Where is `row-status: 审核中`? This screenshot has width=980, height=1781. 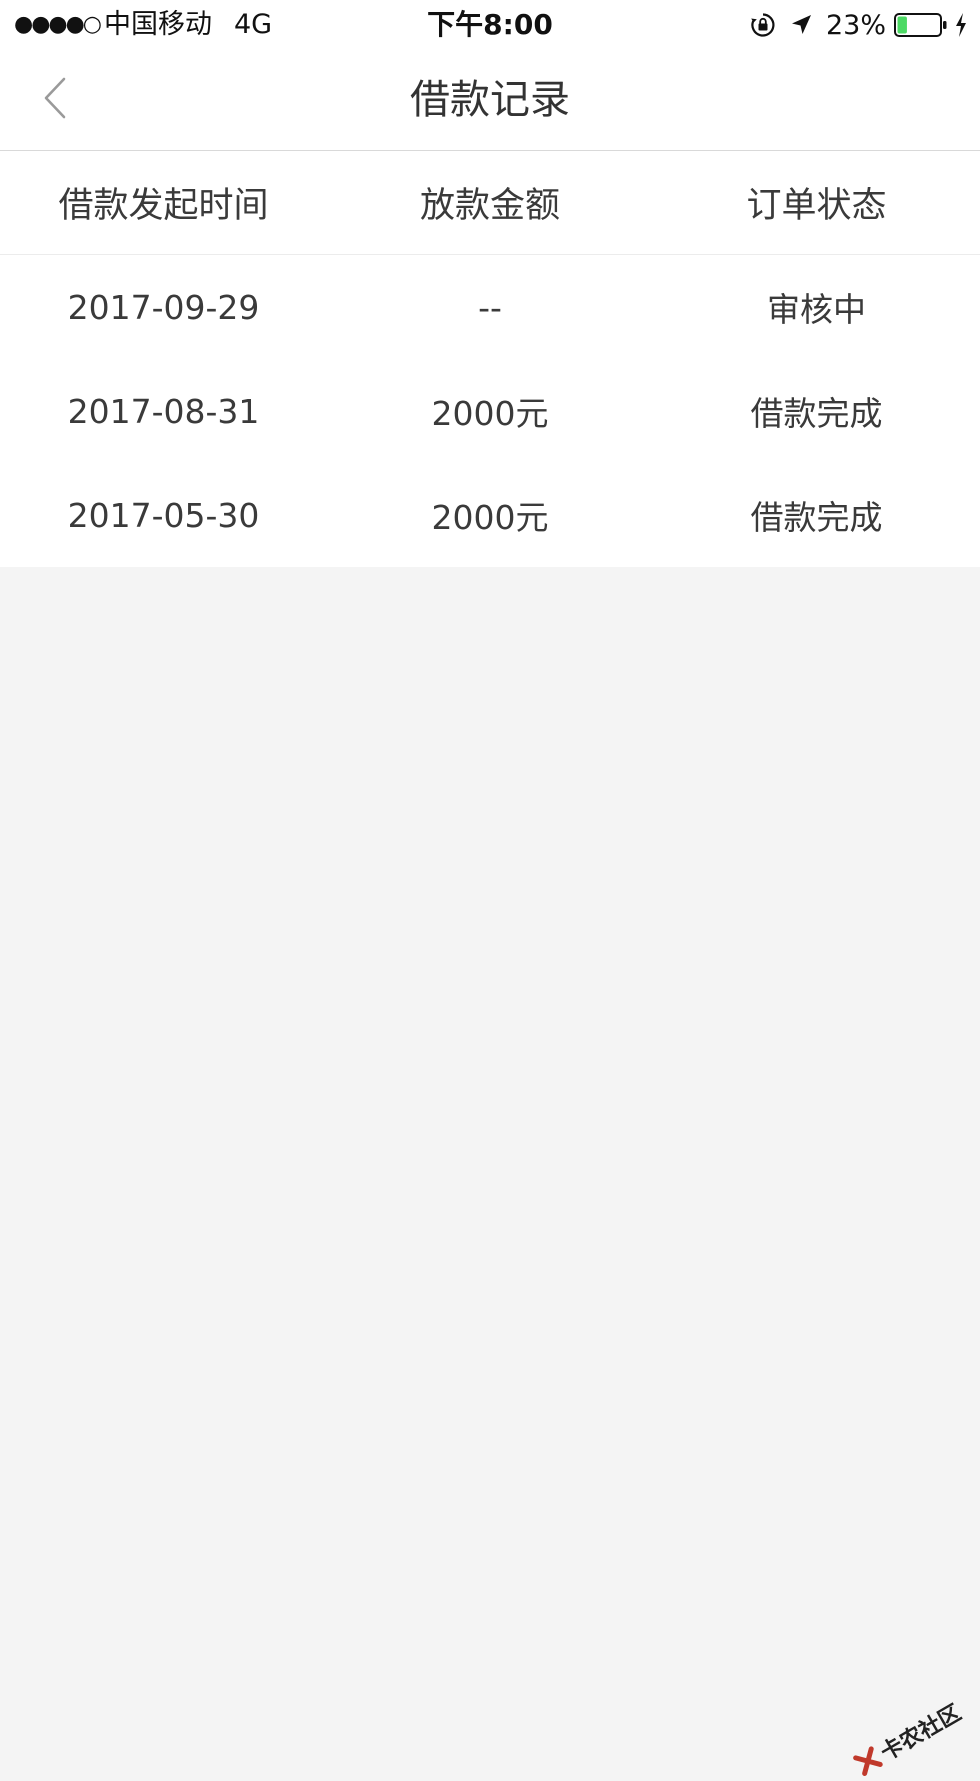
row-status: 审核中 is located at coordinates (816, 309).